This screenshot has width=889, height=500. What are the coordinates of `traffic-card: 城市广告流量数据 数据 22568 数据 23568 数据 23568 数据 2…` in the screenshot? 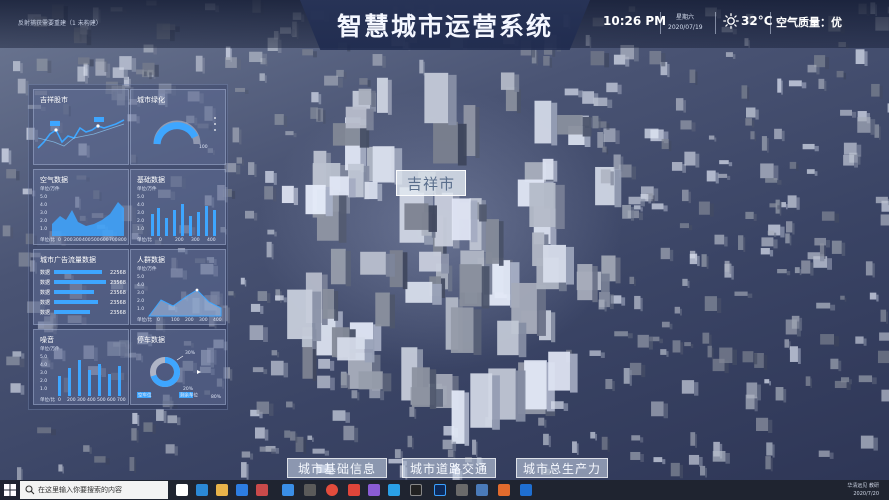 It's located at (81, 287).